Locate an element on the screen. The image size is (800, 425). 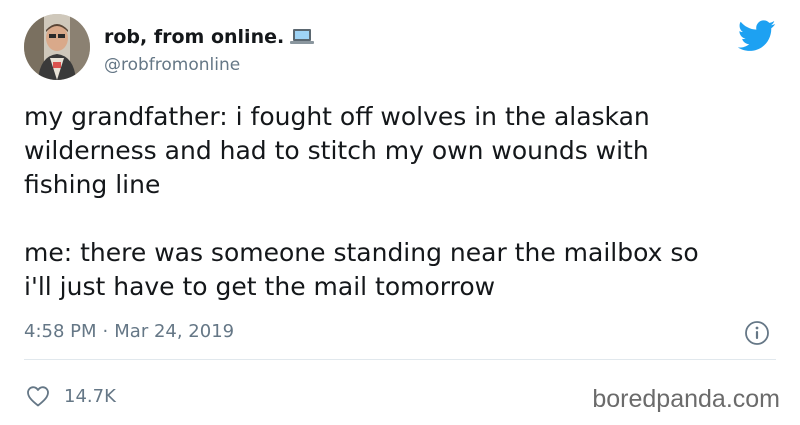
divider is located at coordinates (400, 359).